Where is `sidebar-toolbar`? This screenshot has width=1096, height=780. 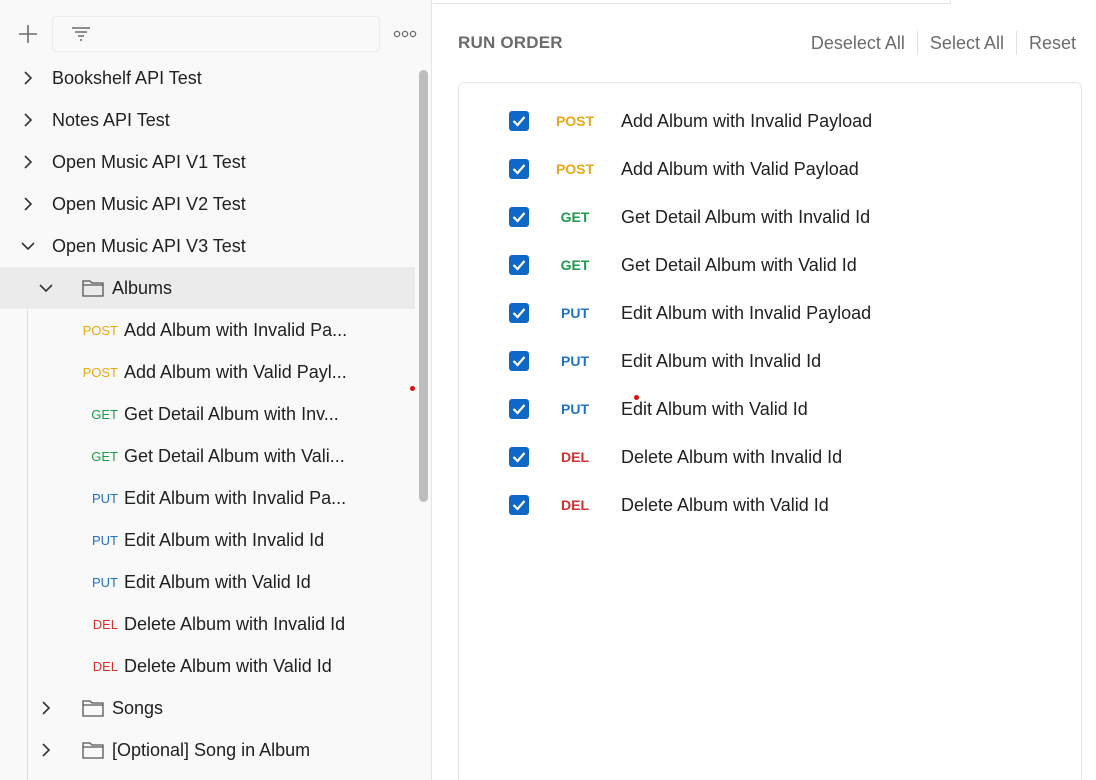 sidebar-toolbar is located at coordinates (215, 32).